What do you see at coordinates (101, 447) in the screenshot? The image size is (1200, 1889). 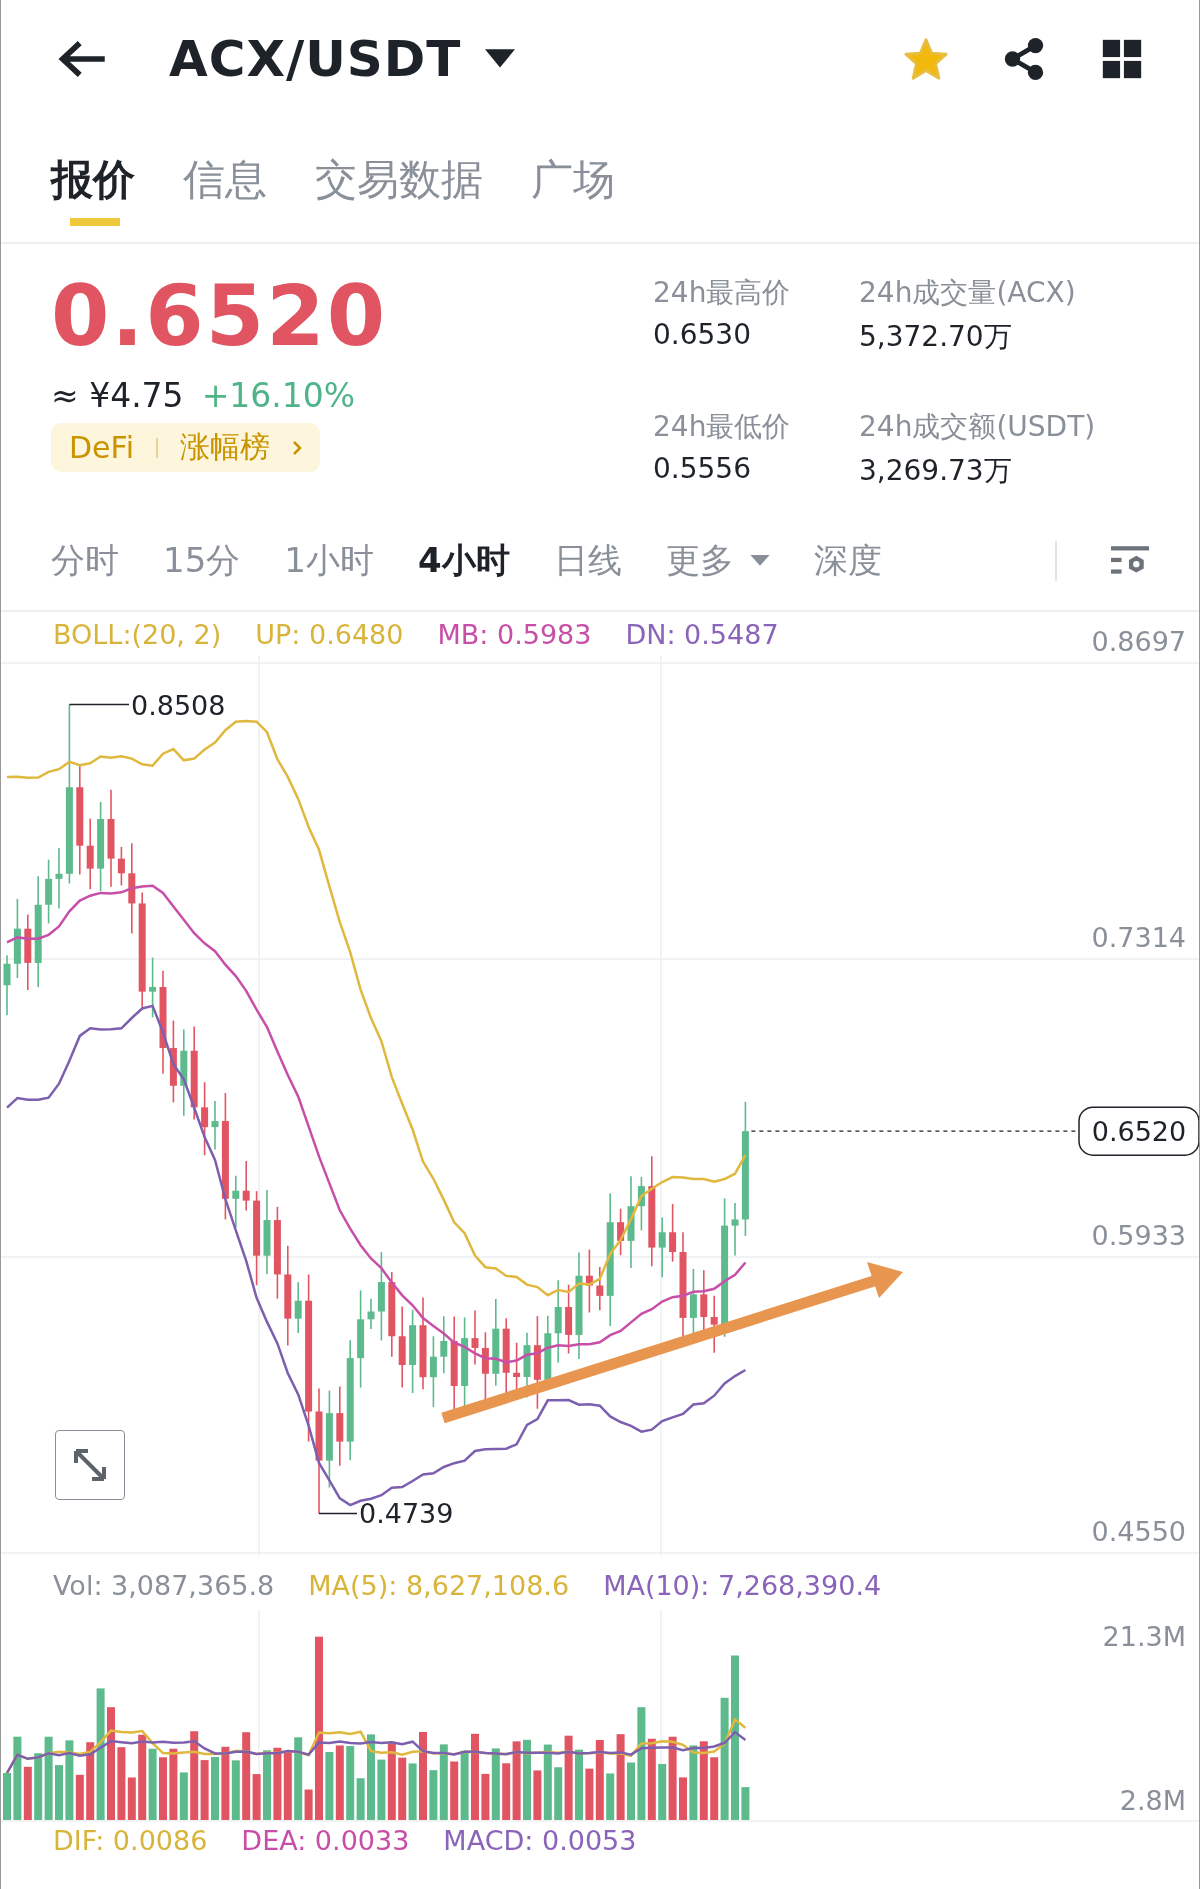 I see `tag-label: DeFi` at bounding box center [101, 447].